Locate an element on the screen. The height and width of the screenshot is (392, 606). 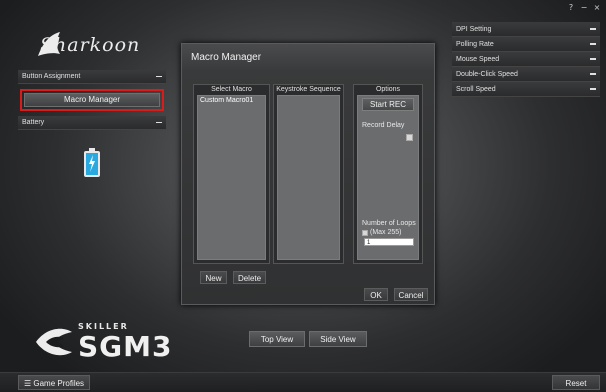
cancel-button: Cancel is located at coordinates (411, 294).